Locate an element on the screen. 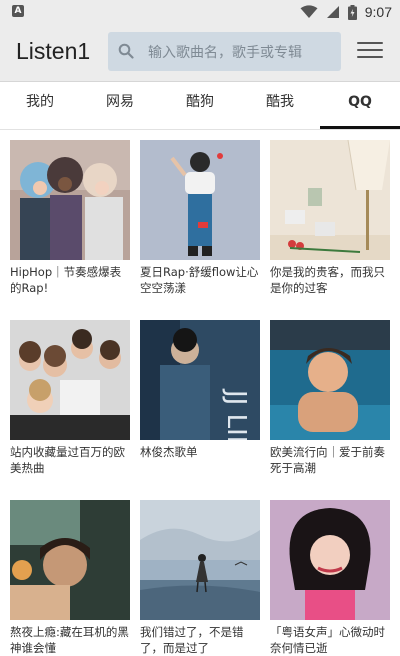 The width and height of the screenshot is (400, 656). tab-netease: 网易 is located at coordinates (120, 105).